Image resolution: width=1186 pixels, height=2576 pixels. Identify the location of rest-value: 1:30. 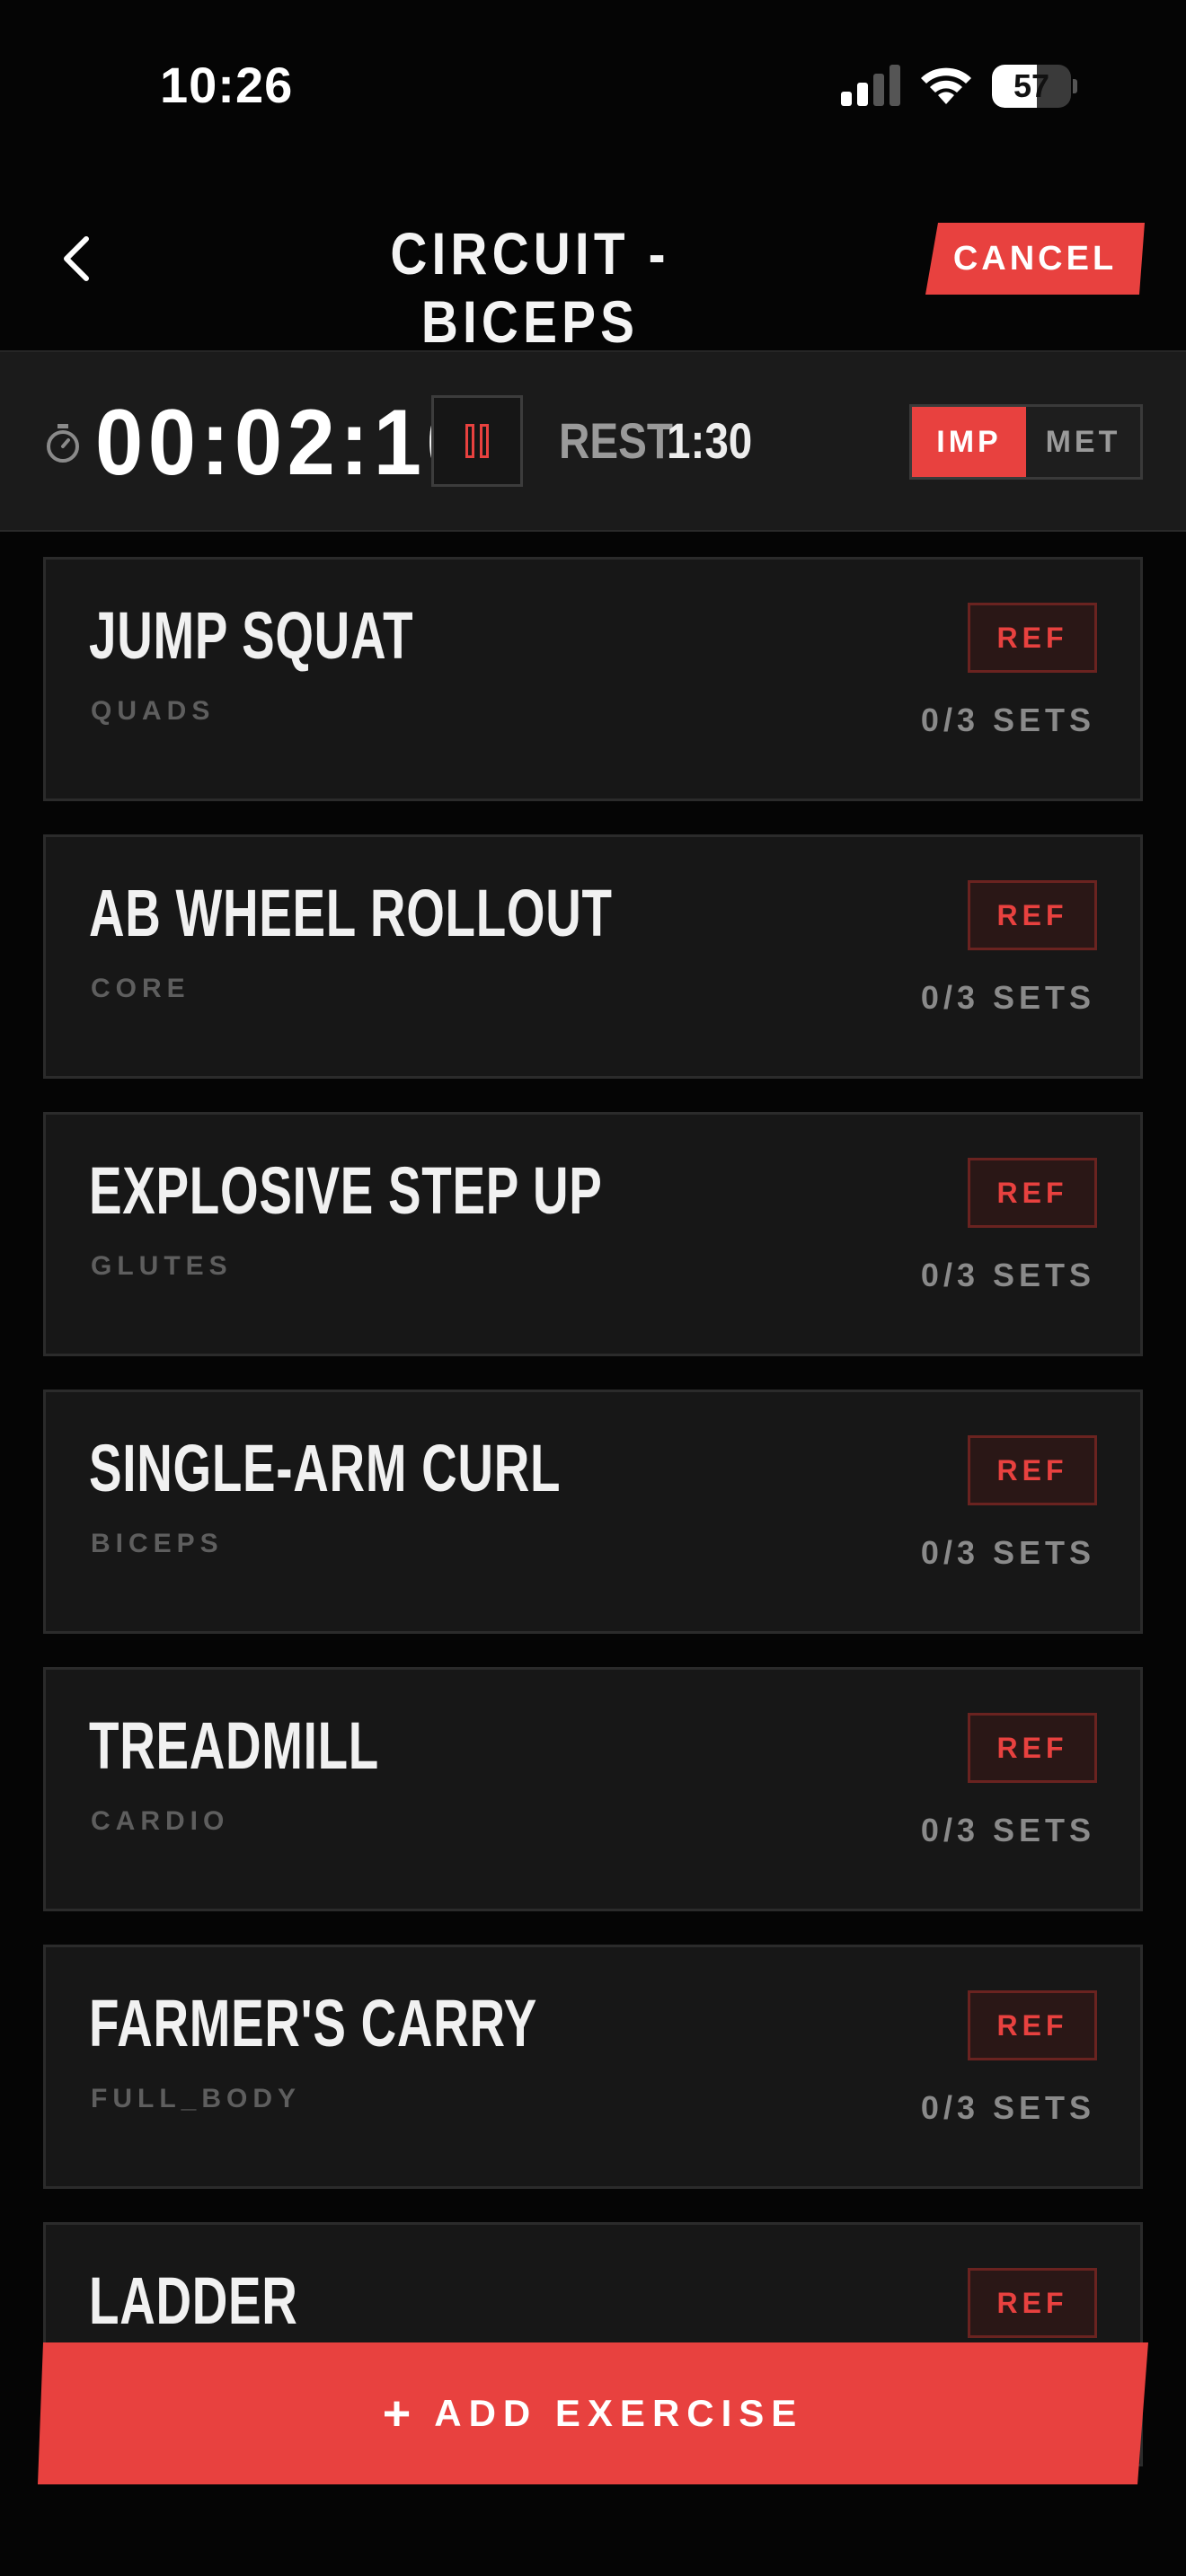
(709, 440).